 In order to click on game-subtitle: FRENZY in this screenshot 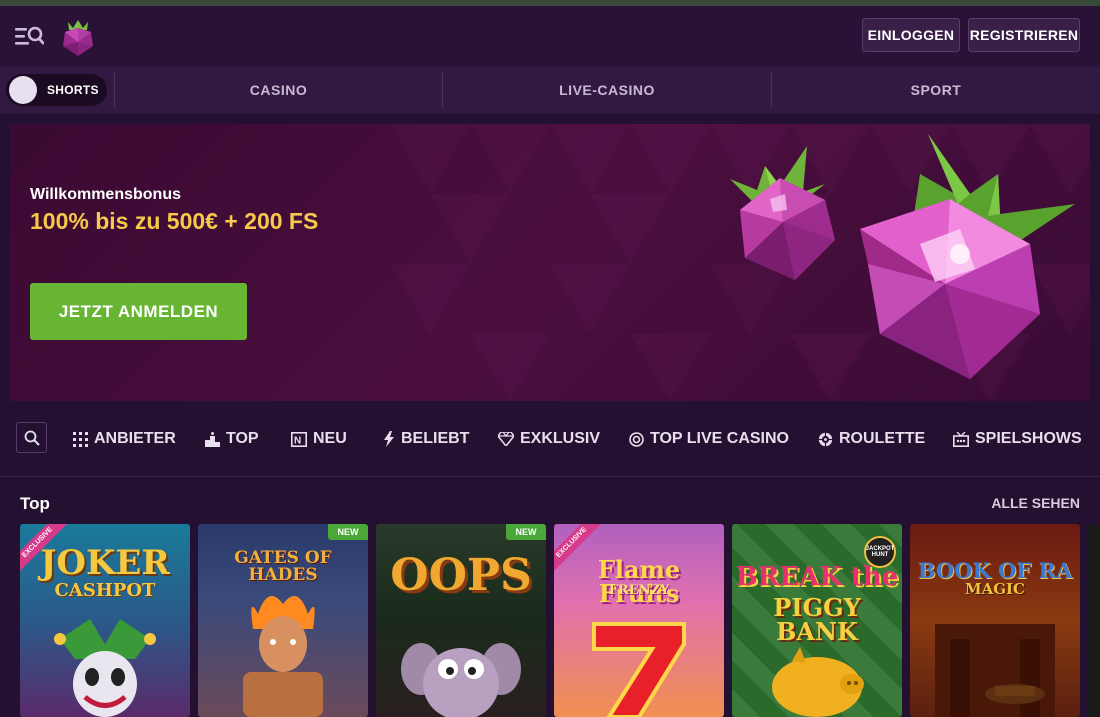, I will do `click(639, 590)`.